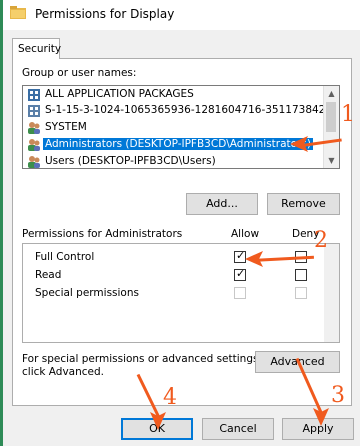  I want to click on list-item: Users (DESKTOP-IPFB3CD\Users), so click(175, 161).